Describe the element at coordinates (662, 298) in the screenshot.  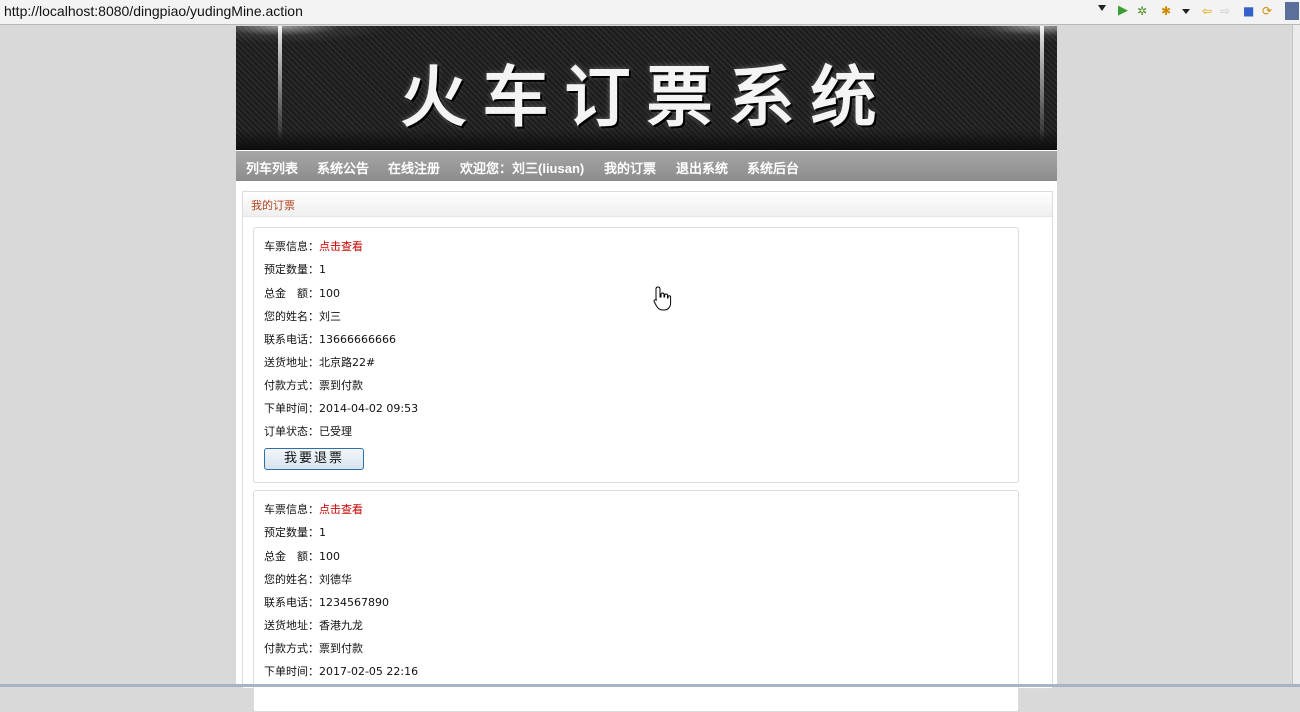
I see `hand-cursor-icon` at that location.